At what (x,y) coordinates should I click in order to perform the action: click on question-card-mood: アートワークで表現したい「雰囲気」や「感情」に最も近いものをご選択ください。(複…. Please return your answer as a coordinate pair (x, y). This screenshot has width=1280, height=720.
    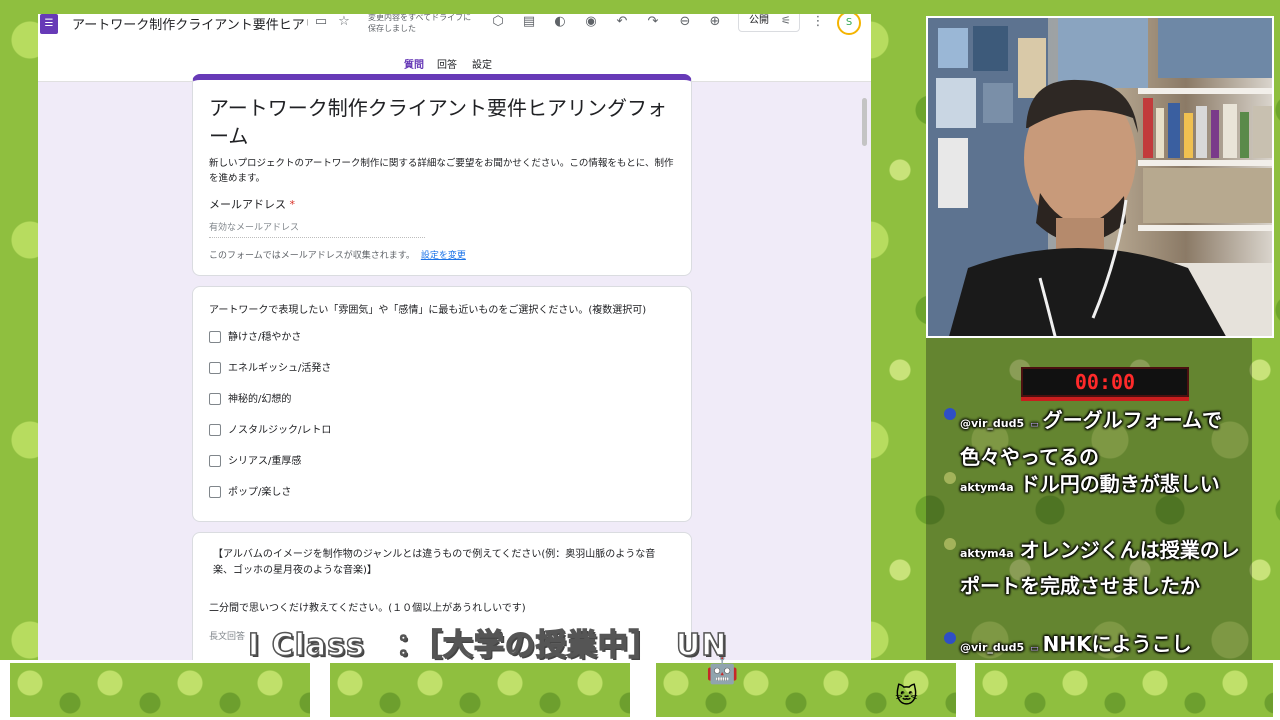
    Looking at the image, I should click on (442, 404).